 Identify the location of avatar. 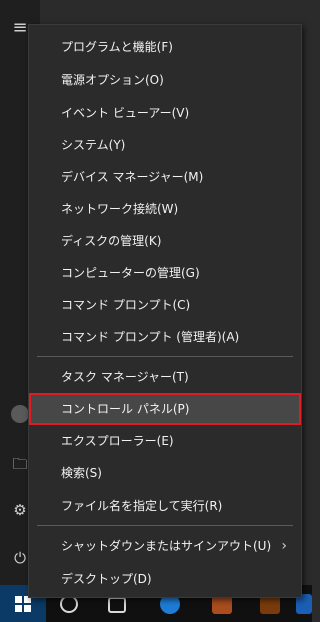
(20, 414).